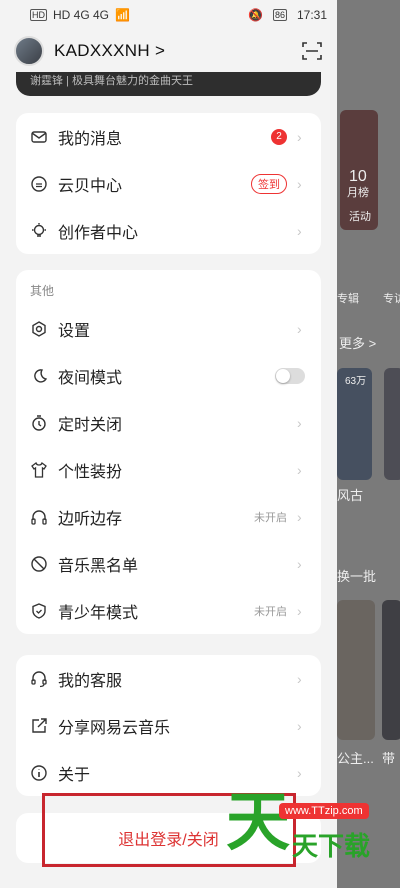  Describe the element at coordinates (74, 331) in the screenshot. I see `menu-label: 设置` at that location.